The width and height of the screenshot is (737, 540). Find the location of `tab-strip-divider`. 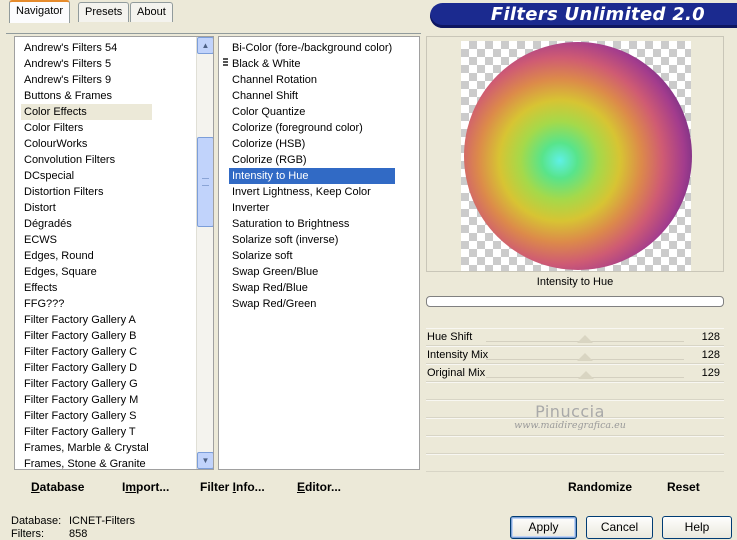

tab-strip-divider is located at coordinates (213, 33).